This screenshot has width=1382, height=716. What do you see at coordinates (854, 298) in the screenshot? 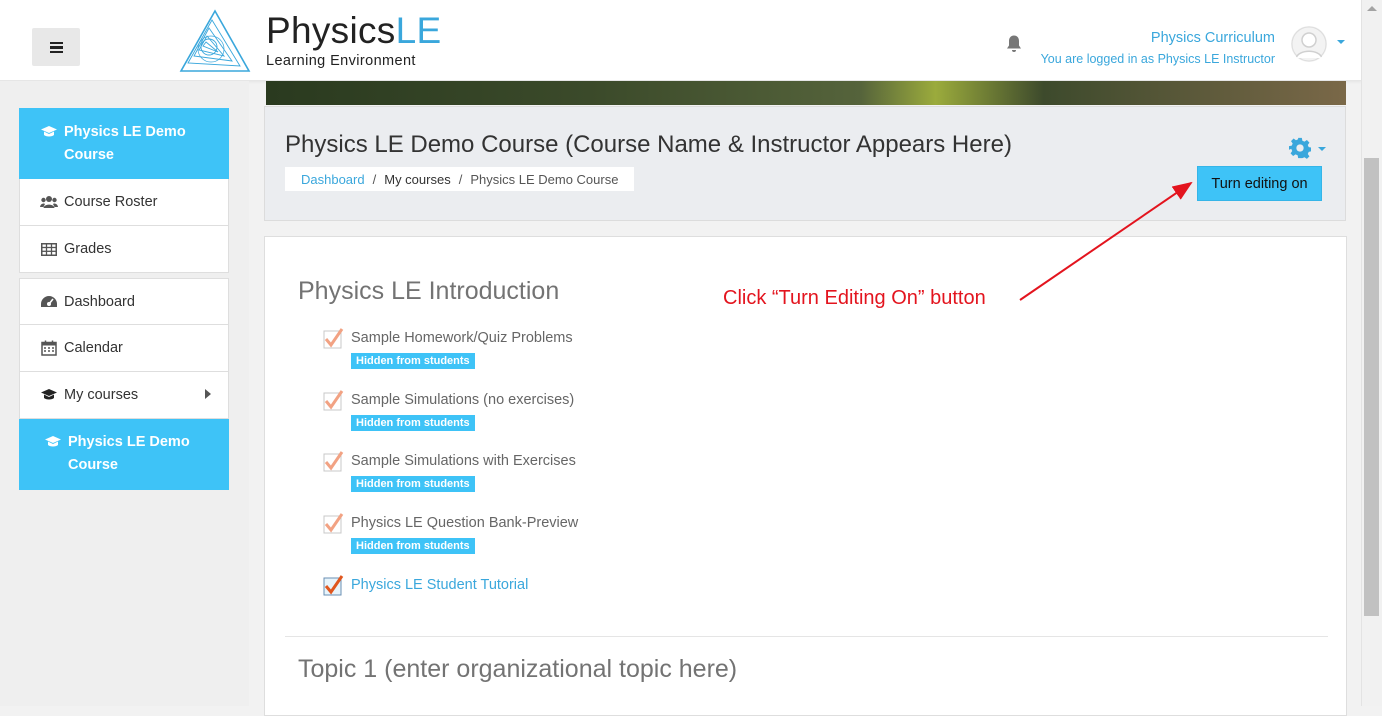
I see `annotation-callout: Click “Turn Editing On” button` at bounding box center [854, 298].